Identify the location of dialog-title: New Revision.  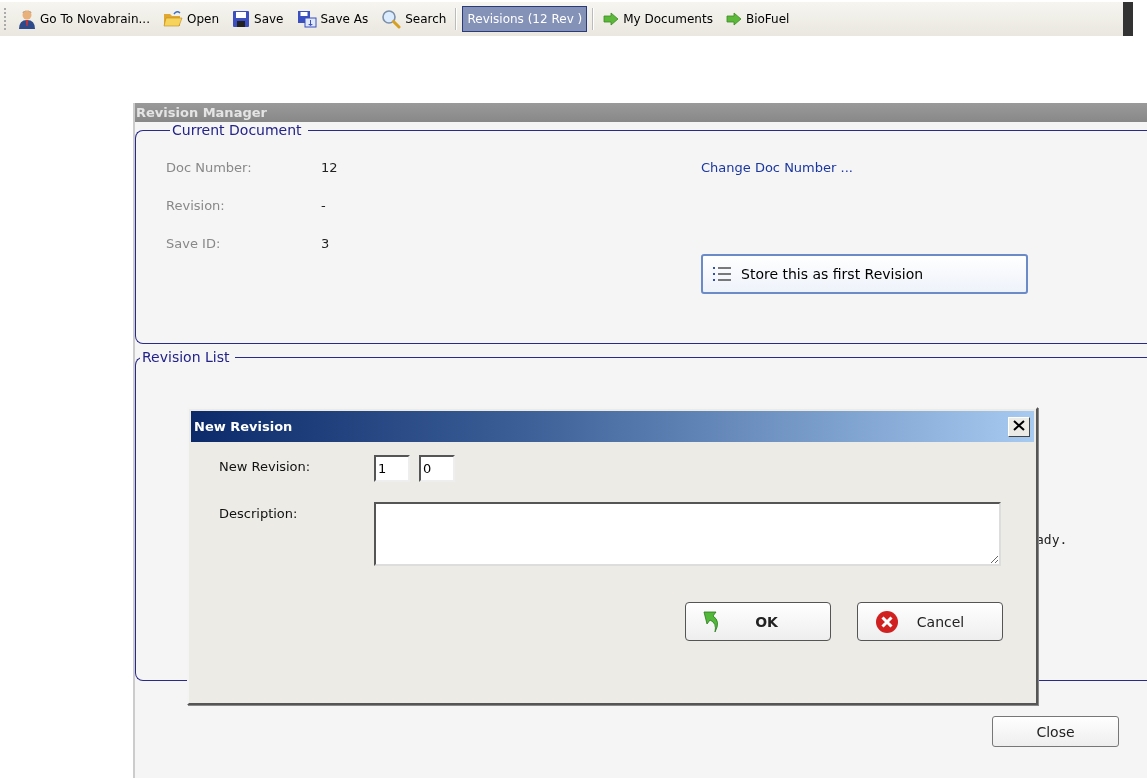
(243, 426).